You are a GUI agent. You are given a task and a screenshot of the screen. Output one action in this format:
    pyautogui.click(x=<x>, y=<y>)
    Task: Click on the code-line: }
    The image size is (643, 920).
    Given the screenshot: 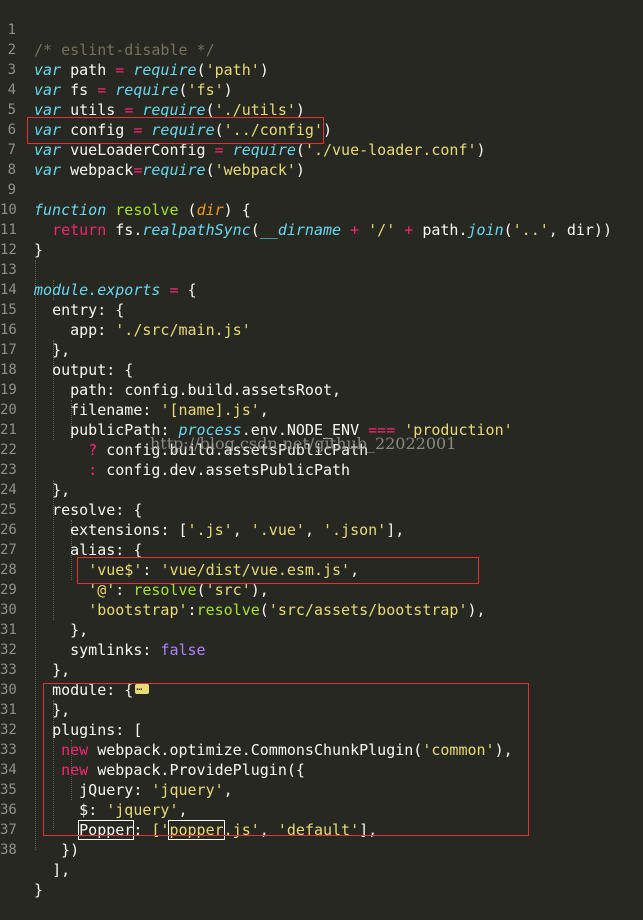 What is the action you would take?
    pyautogui.click(x=21, y=869)
    